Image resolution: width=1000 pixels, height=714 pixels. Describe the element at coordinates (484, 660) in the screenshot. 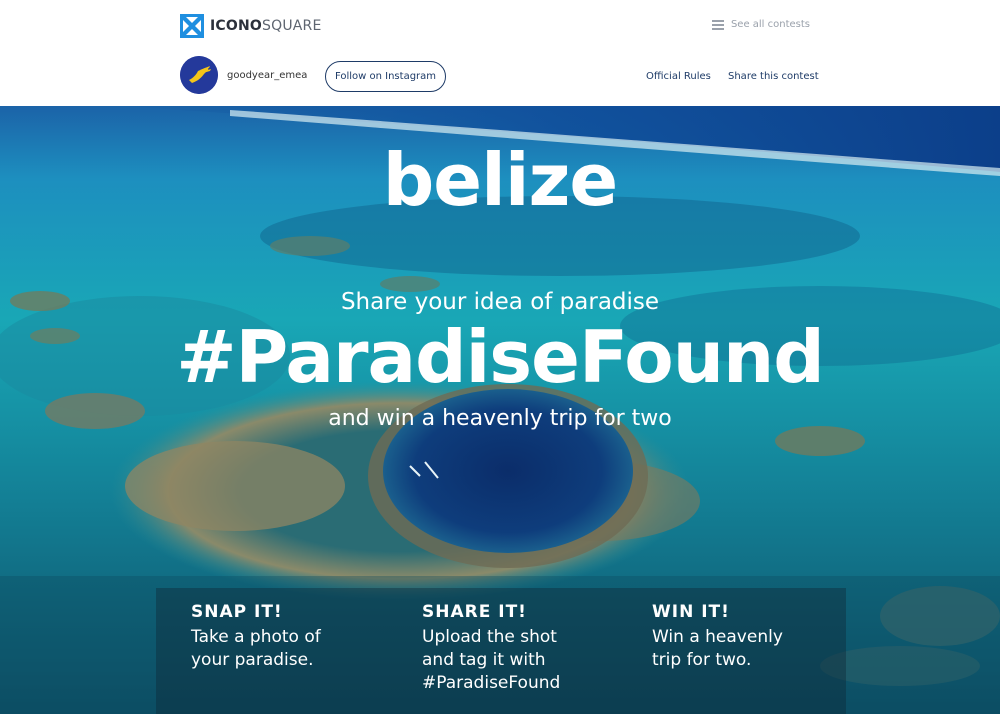

I see `step-line: and tag it with` at that location.